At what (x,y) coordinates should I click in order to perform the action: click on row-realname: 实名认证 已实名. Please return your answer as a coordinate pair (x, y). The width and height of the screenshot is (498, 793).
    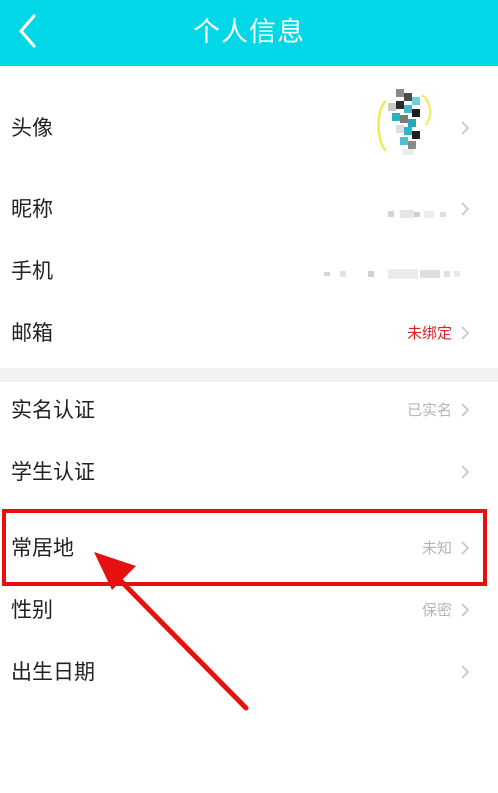
    Looking at the image, I should click on (249, 410).